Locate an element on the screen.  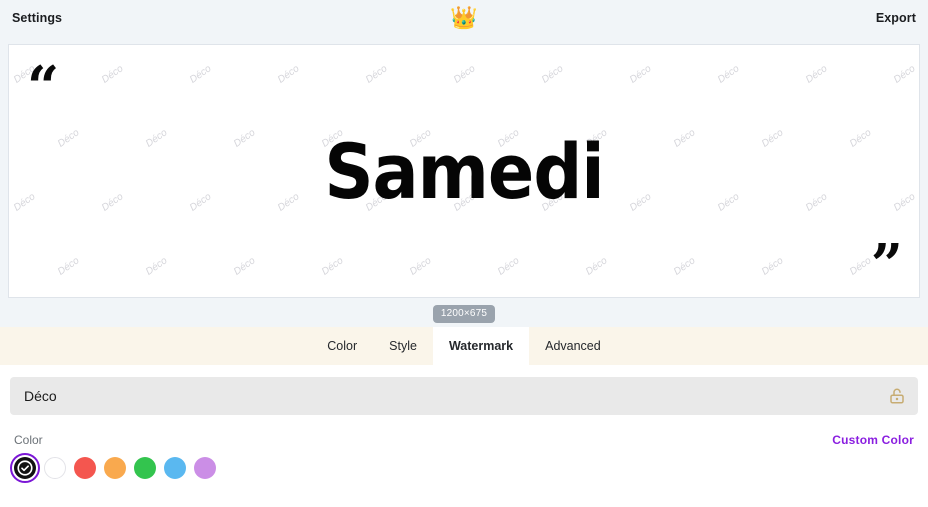
color-swatch-red is located at coordinates (85, 468).